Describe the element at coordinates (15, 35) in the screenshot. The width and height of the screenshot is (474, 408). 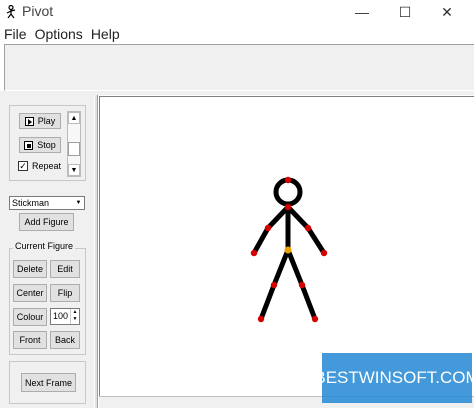
I see `menu-file: File` at that location.